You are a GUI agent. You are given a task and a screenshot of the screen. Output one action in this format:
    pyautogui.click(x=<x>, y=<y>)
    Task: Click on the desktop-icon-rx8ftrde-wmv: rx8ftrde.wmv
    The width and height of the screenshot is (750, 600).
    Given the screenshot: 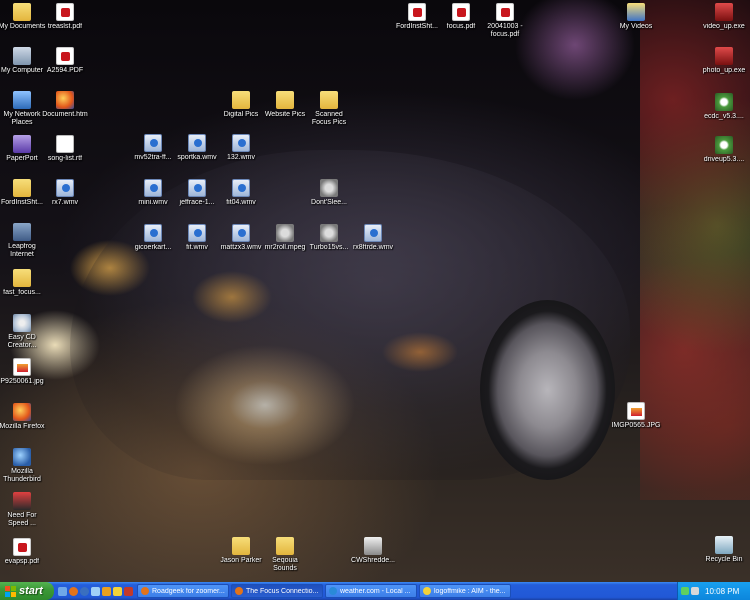 What is the action you would take?
    pyautogui.click(x=373, y=238)
    